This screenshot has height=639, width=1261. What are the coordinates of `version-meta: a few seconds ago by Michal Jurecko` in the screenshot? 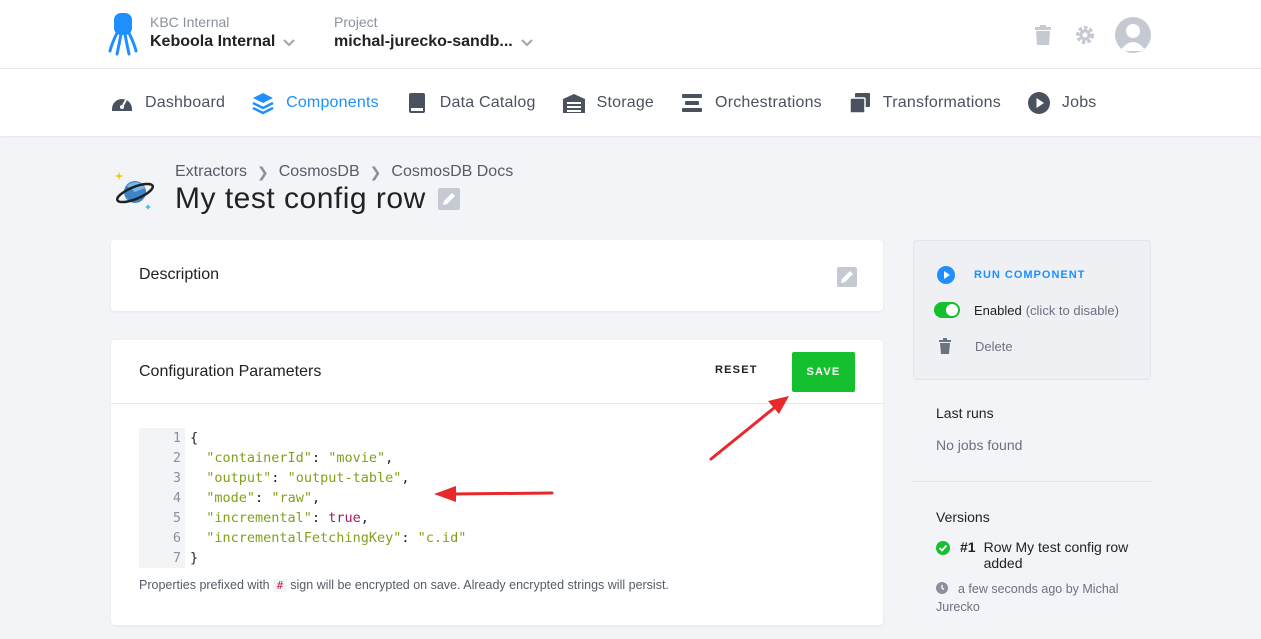 It's located at (1027, 598).